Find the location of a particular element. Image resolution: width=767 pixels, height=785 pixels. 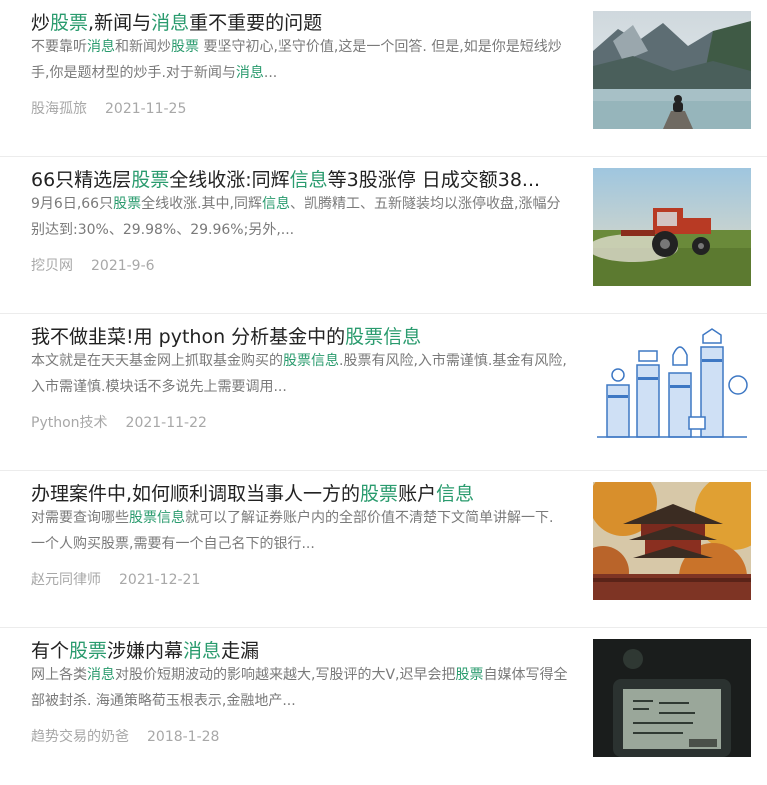

text-run: 有个 is located at coordinates (50, 651).